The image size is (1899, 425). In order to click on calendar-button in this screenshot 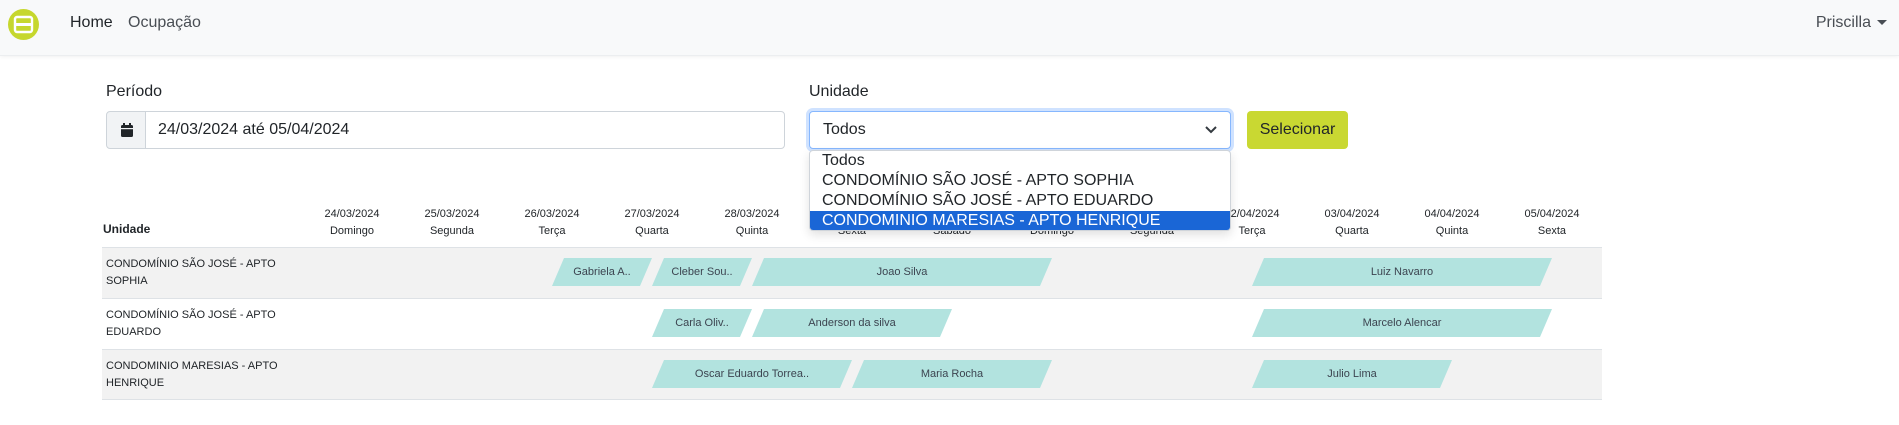, I will do `click(126, 130)`.